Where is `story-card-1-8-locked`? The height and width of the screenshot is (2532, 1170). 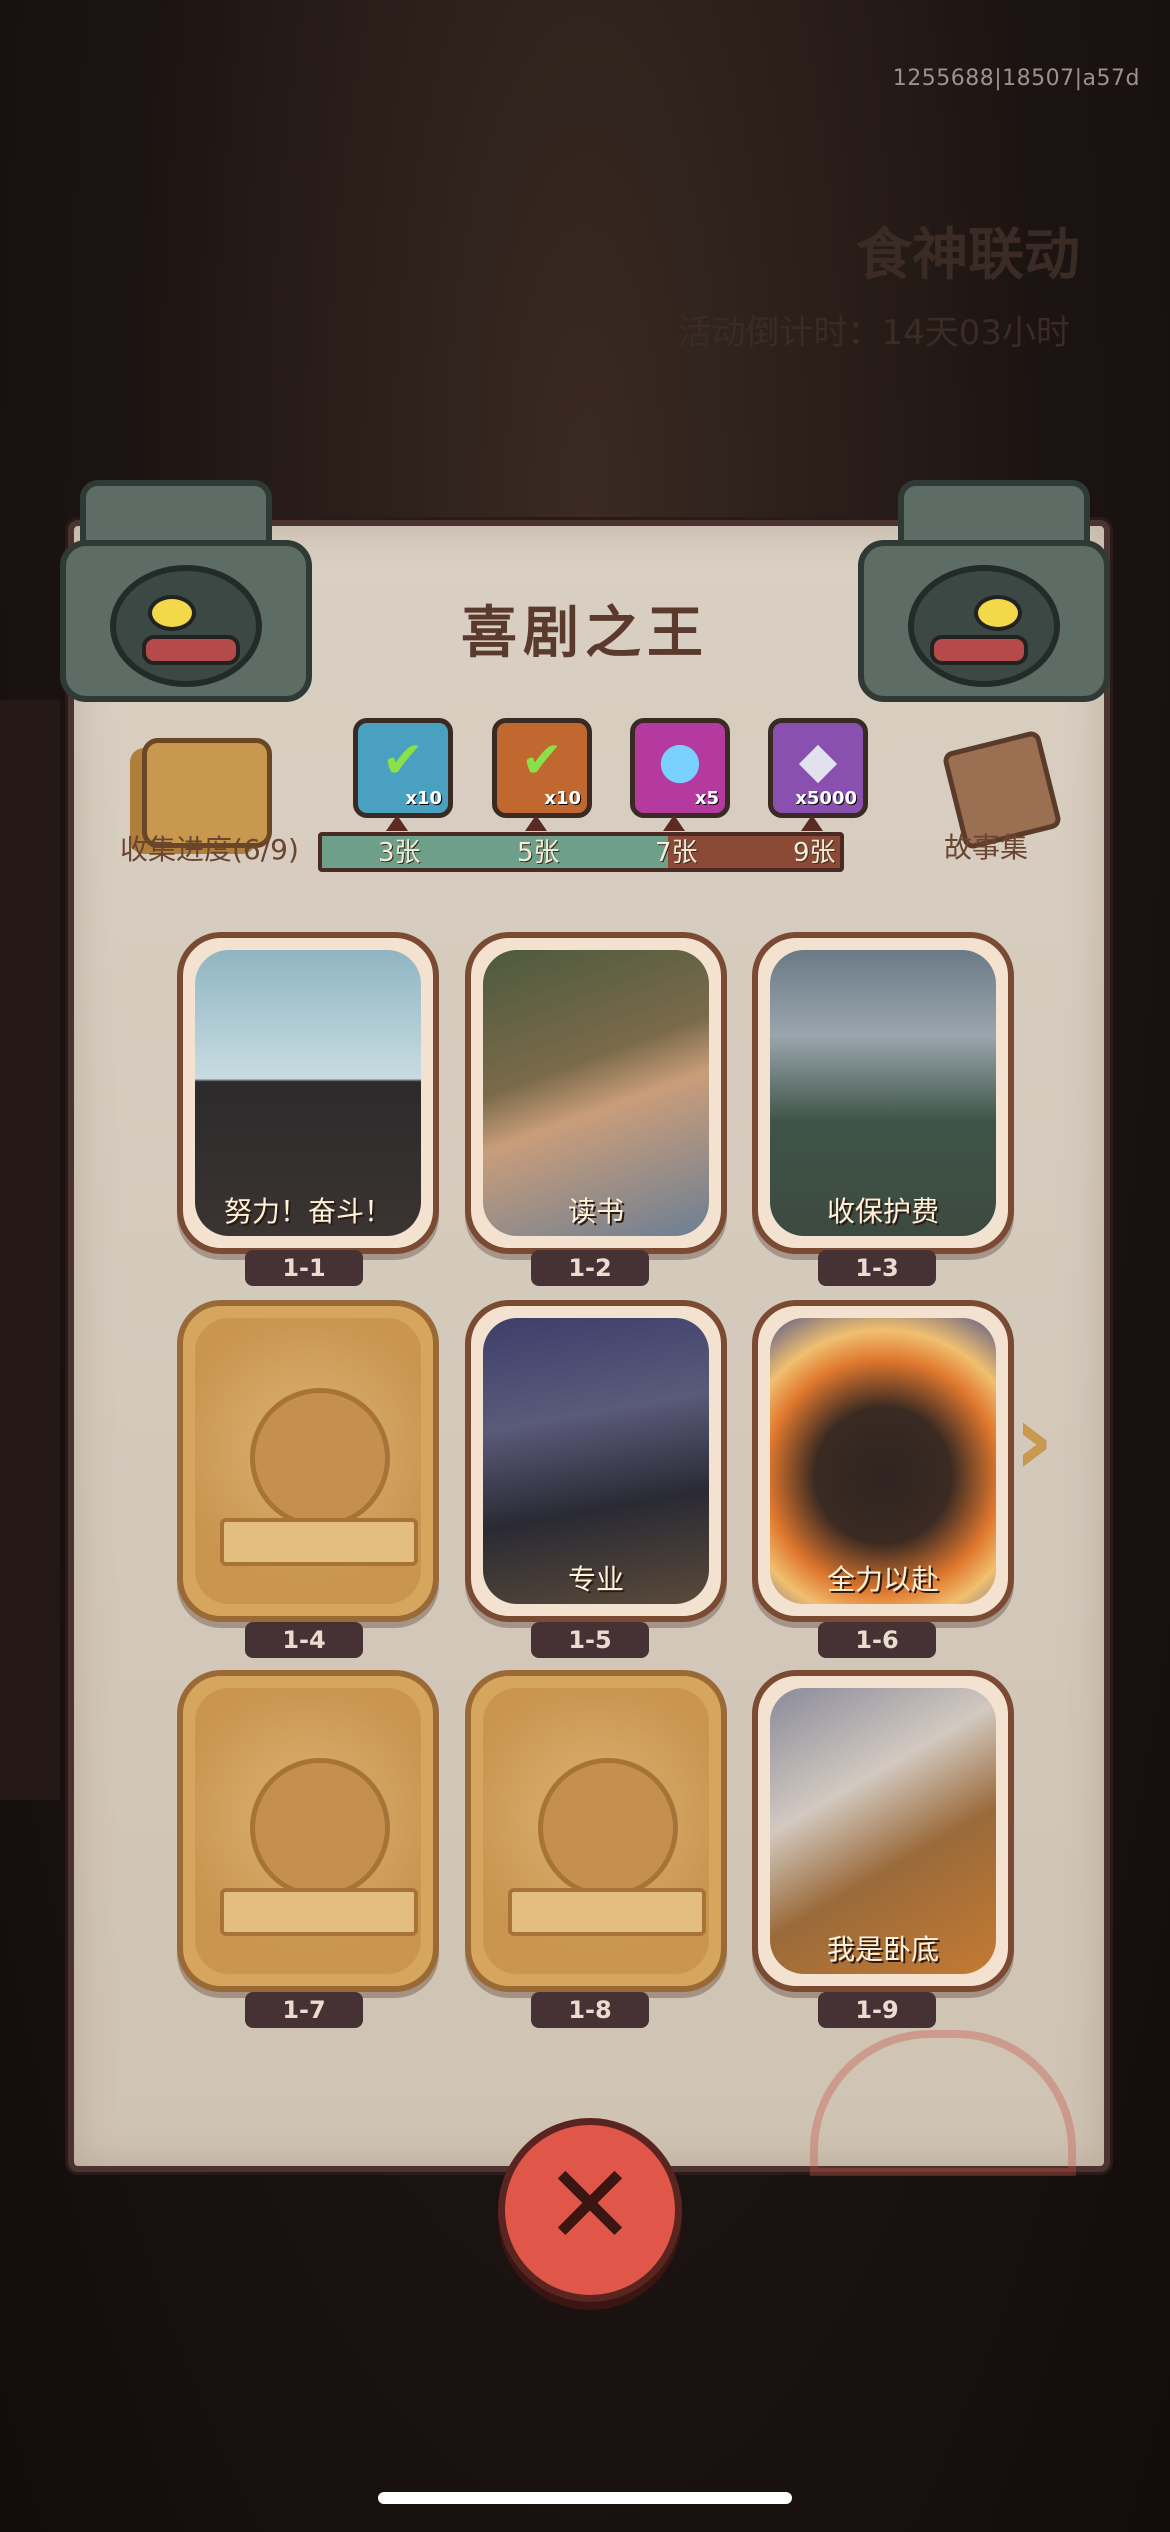
story-card-1-8-locked is located at coordinates (596, 1831).